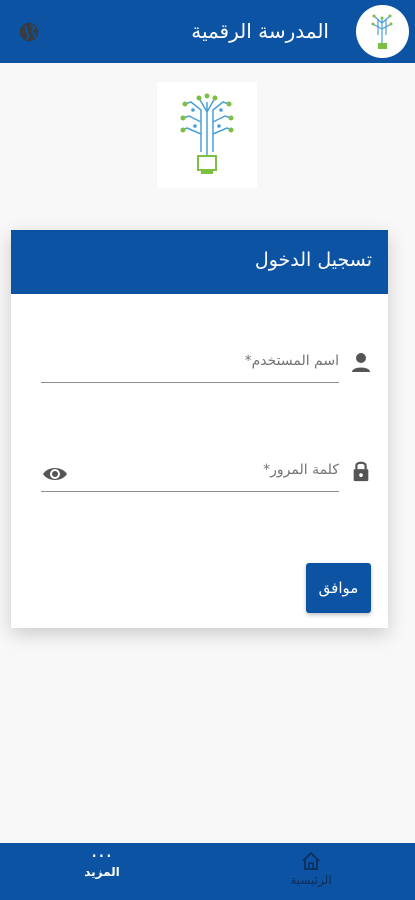 This screenshot has width=415, height=900. Describe the element at coordinates (361, 471) in the screenshot. I see `lock-icon` at that location.